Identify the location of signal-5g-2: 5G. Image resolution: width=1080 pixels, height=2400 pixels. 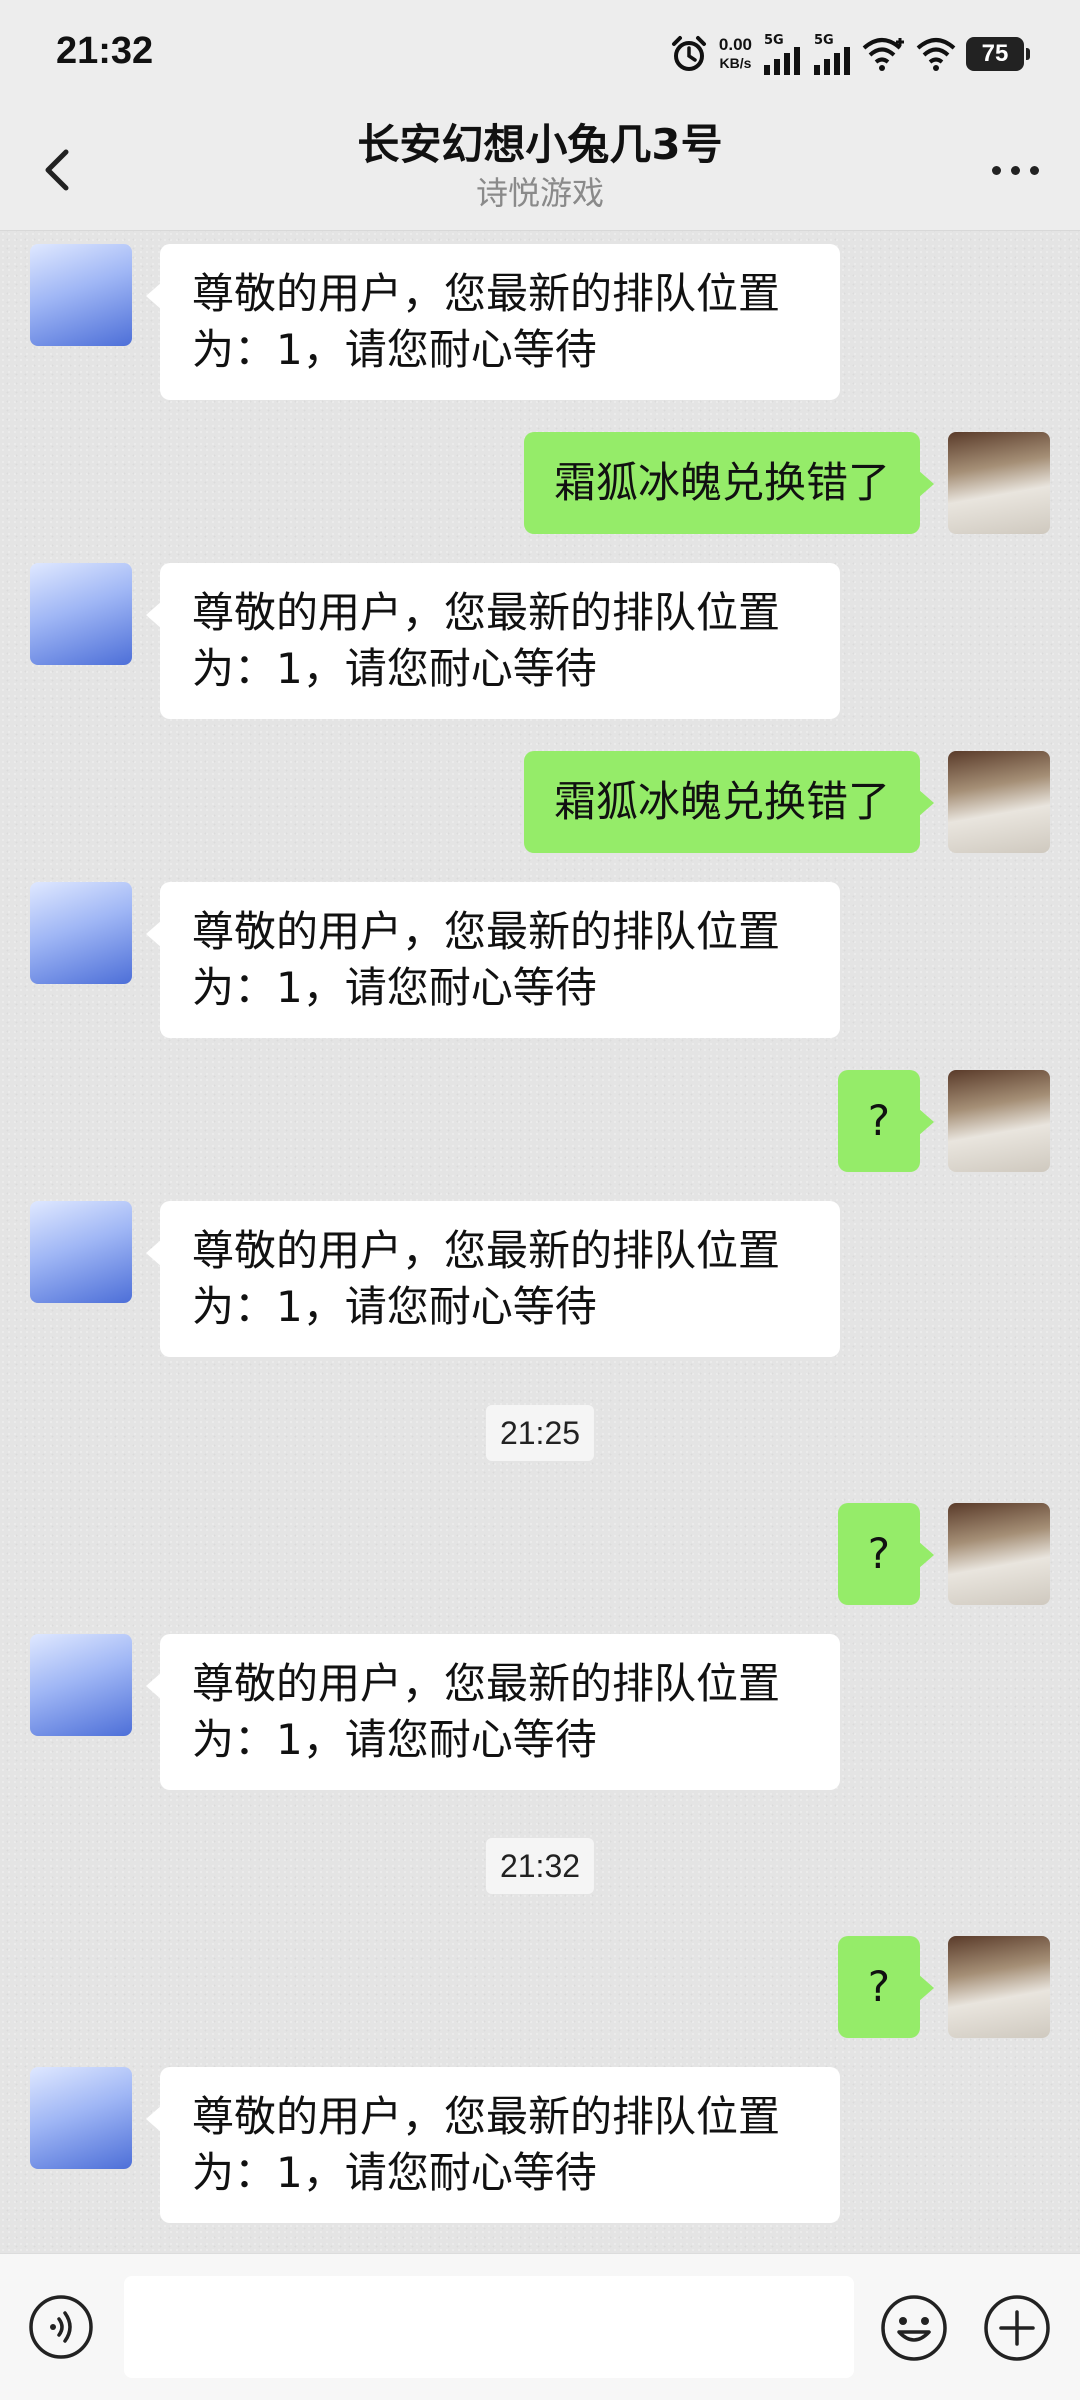
(832, 54).